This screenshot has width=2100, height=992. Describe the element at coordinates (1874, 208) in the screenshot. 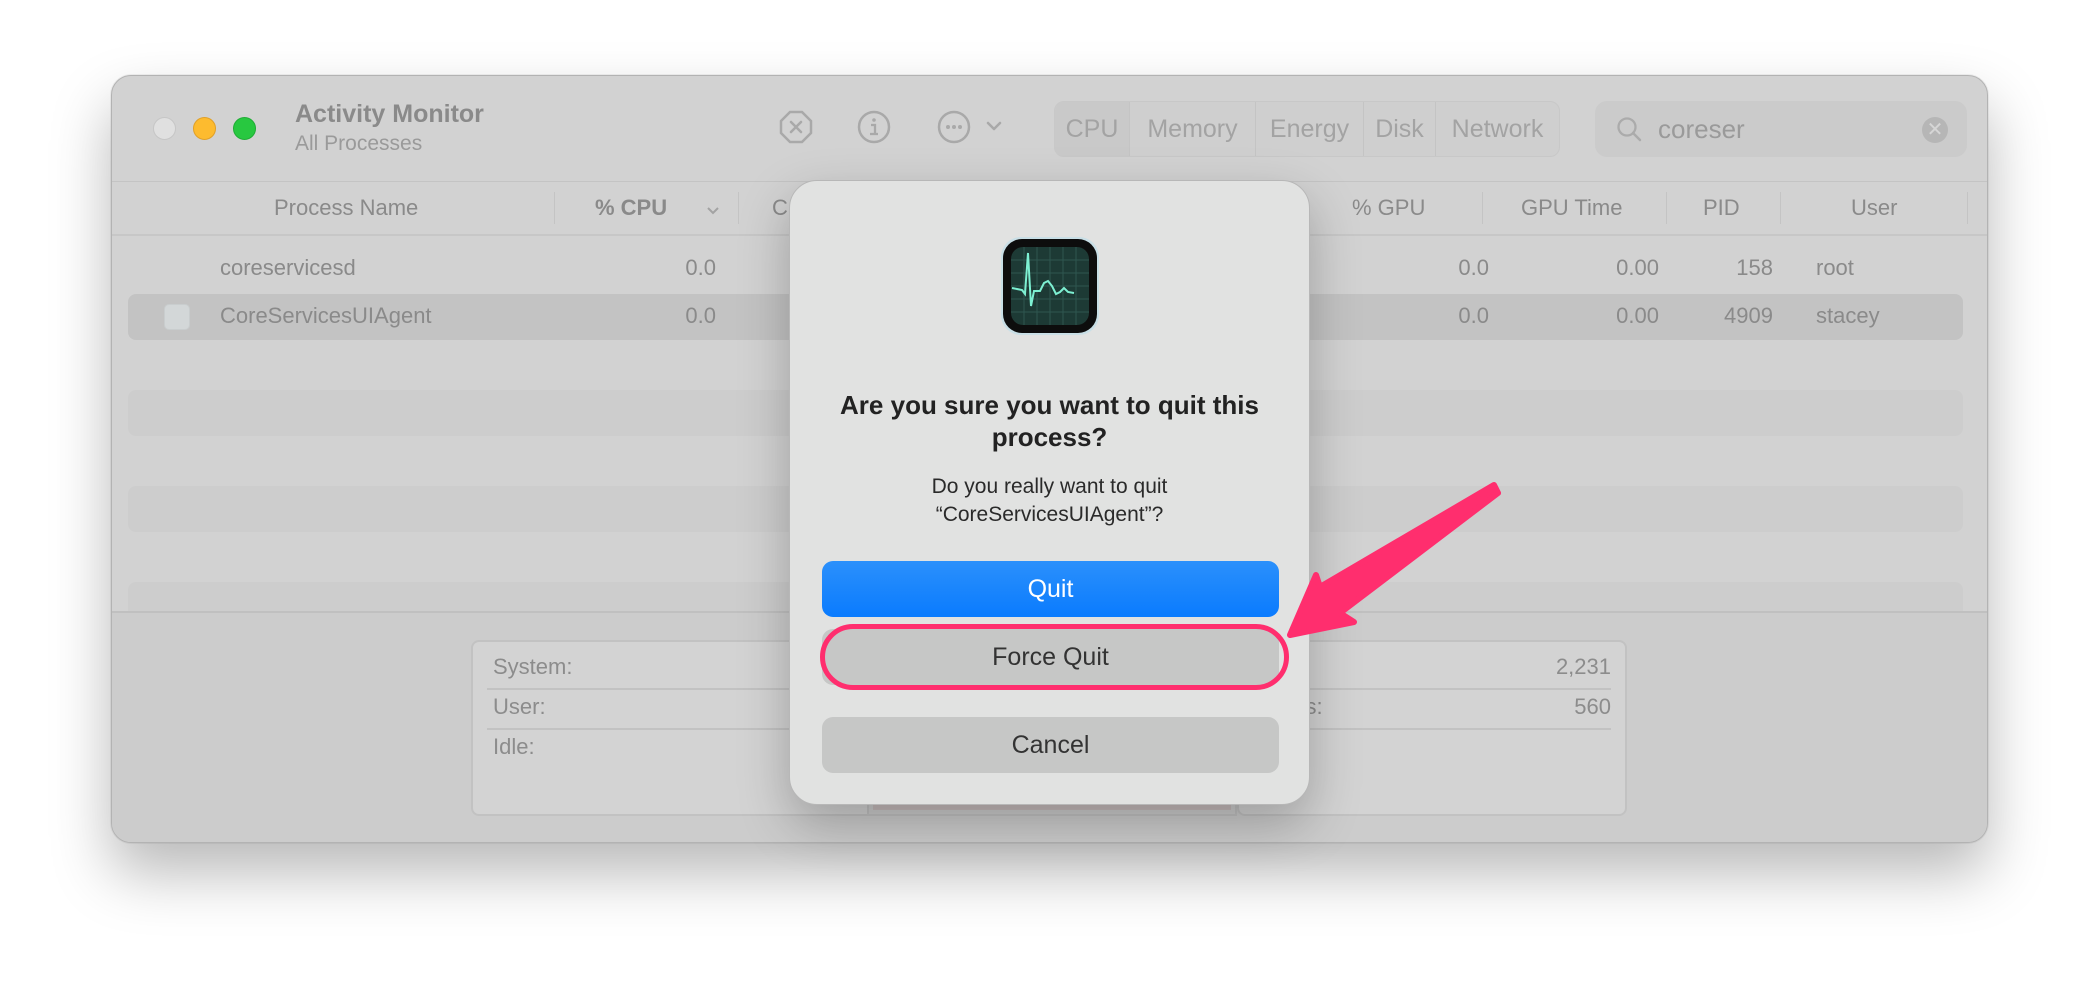

I see `column-user: User` at that location.